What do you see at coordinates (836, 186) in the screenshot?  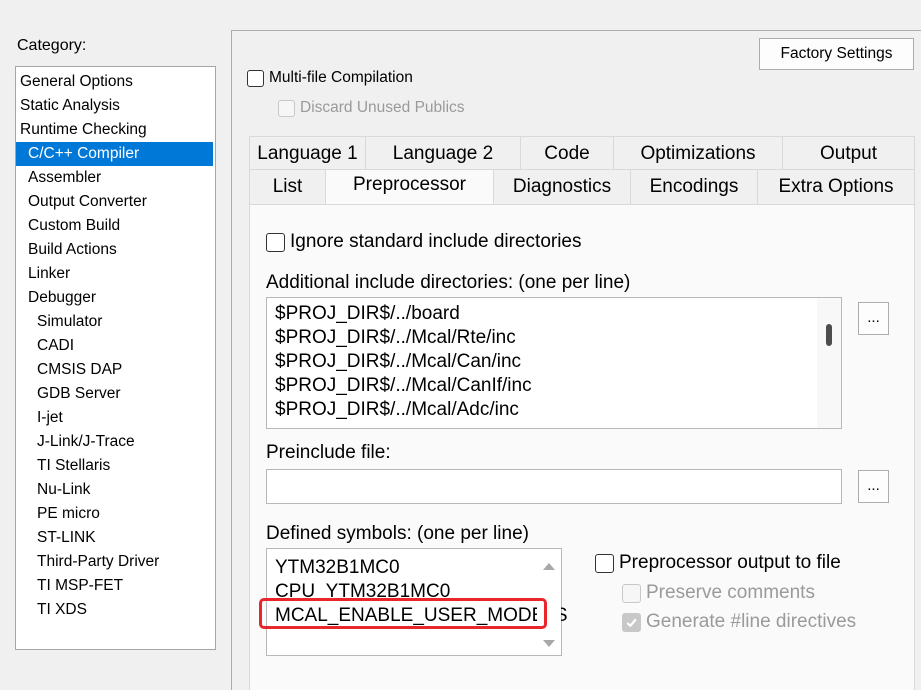 I see `tab-extra-options: Extra Options` at bounding box center [836, 186].